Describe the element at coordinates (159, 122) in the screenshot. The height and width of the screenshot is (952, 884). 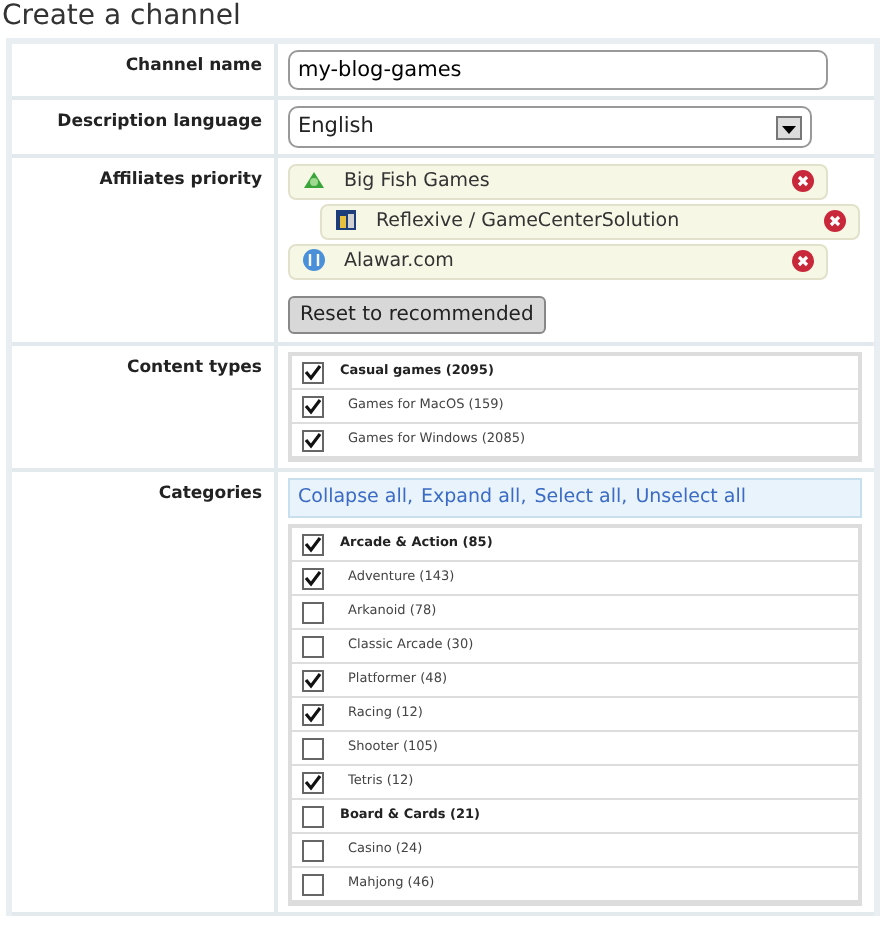
I see `field-label: Description language` at that location.